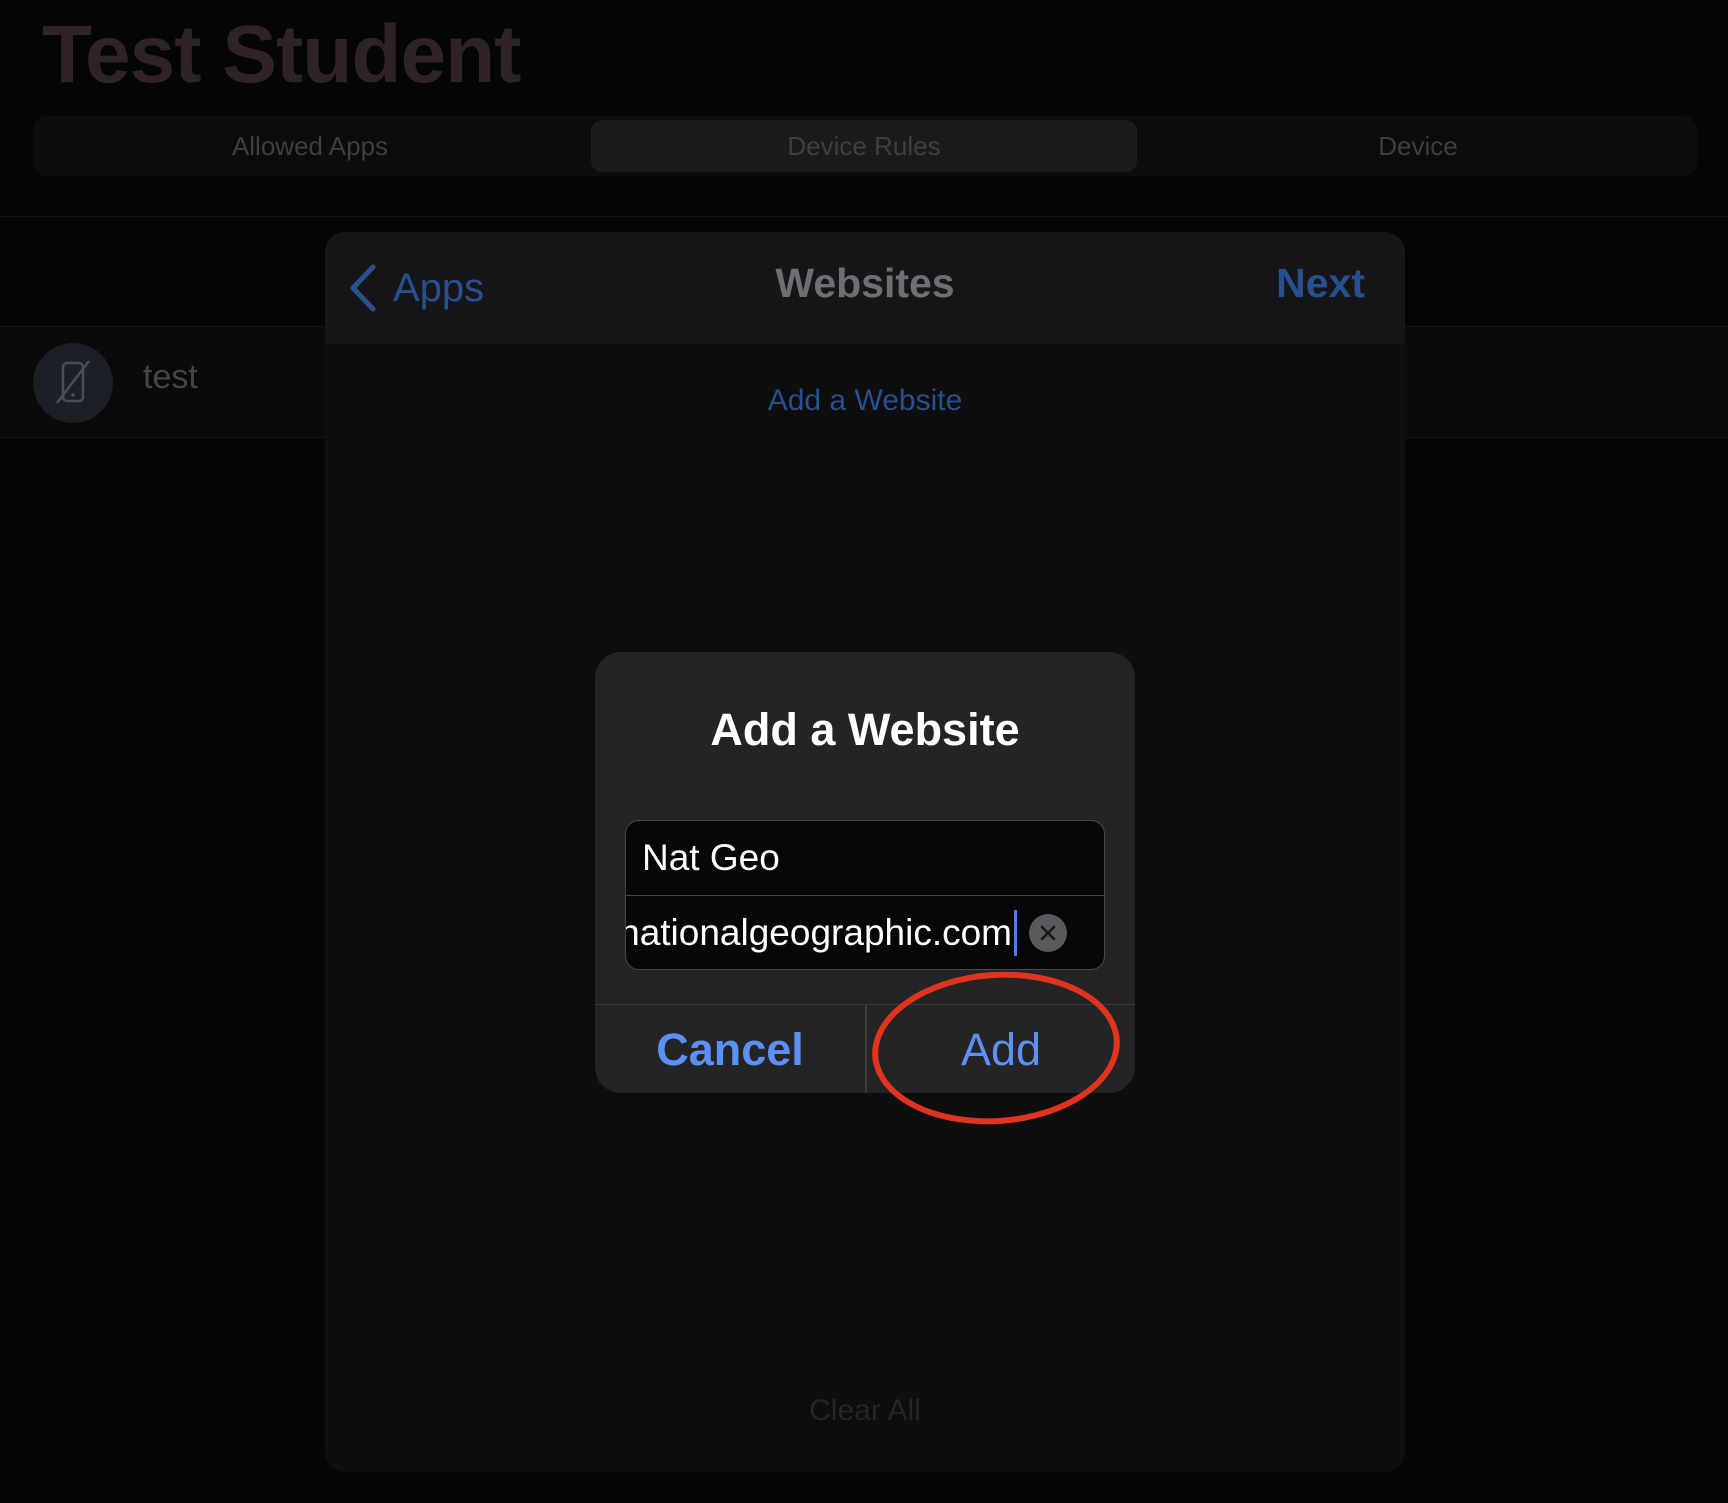 This screenshot has width=1728, height=1503. I want to click on phone-slash-icon, so click(73, 383).